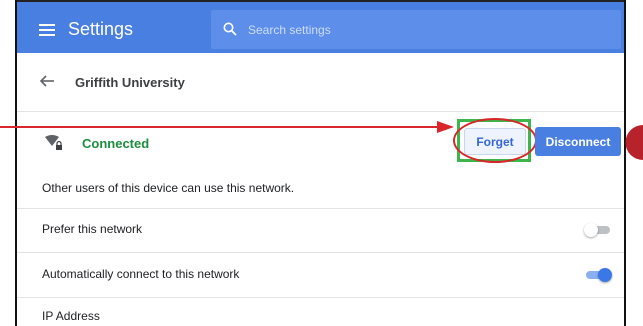 Image resolution: width=643 pixels, height=326 pixels. Describe the element at coordinates (634, 142) in the screenshot. I see `annotation-marker` at that location.